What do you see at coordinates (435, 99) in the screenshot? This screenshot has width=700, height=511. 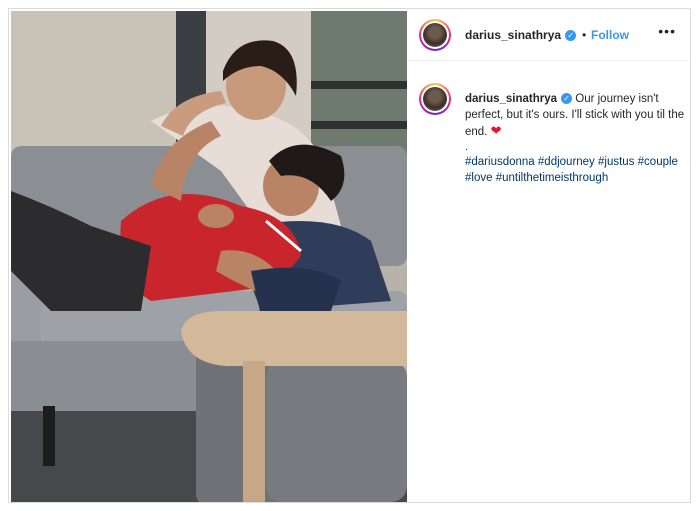 I see `caption-avatar` at bounding box center [435, 99].